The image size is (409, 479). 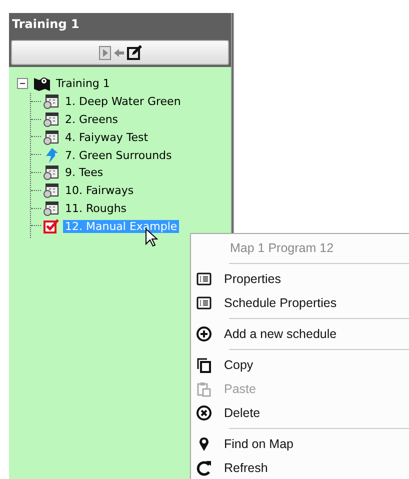 I want to click on tree-item-label: Training 1, so click(x=83, y=83).